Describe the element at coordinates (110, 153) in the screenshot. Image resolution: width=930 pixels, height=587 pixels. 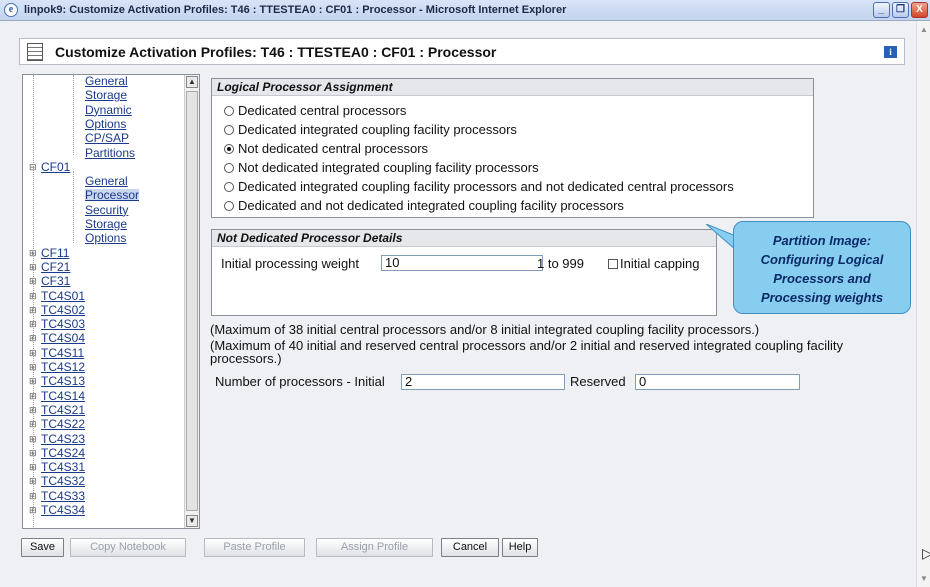
I see `tree-item: Partitions` at that location.